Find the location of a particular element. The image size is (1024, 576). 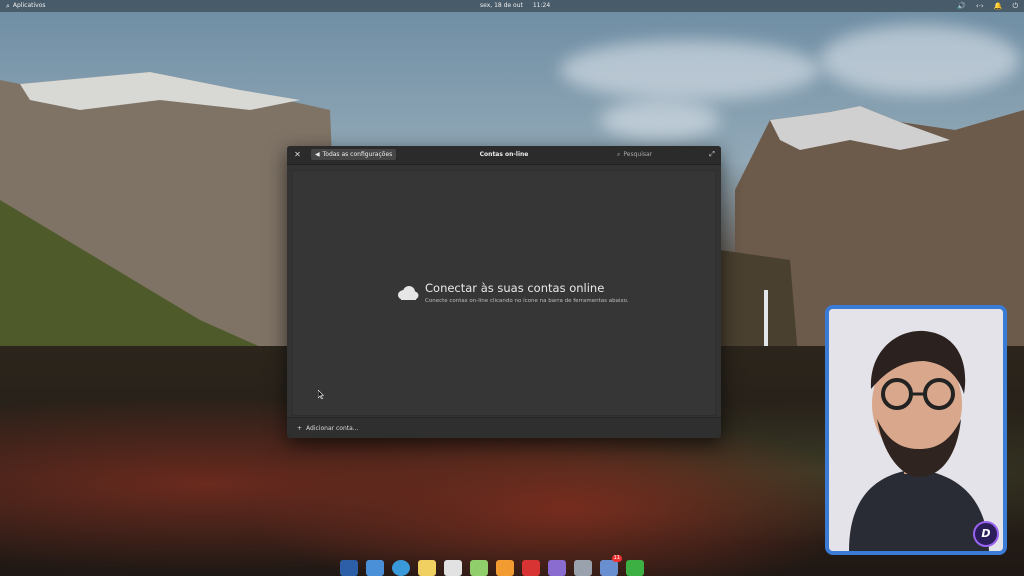

datetime-indicator: sex, 18 de out 11:24 is located at coordinates (515, 6).